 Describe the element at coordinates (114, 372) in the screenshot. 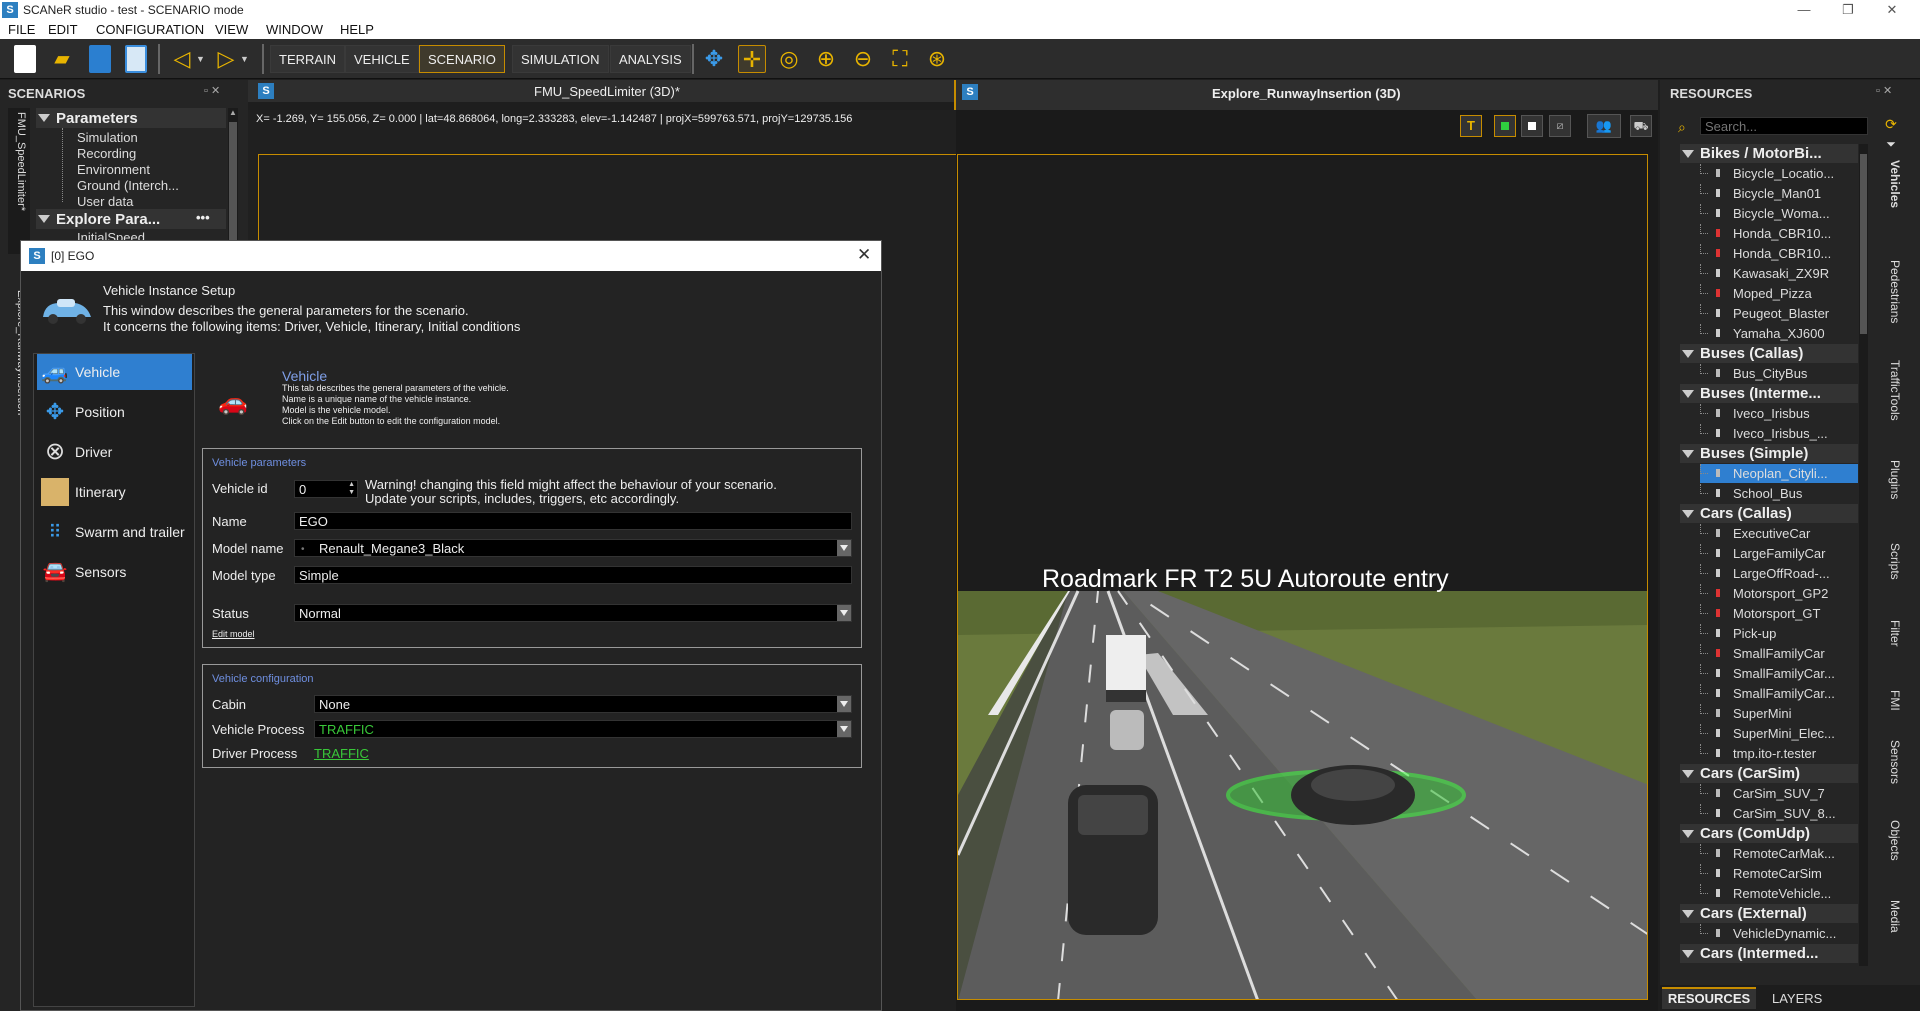

I see `nav-vehicle: 🚙 Vehicle` at that location.